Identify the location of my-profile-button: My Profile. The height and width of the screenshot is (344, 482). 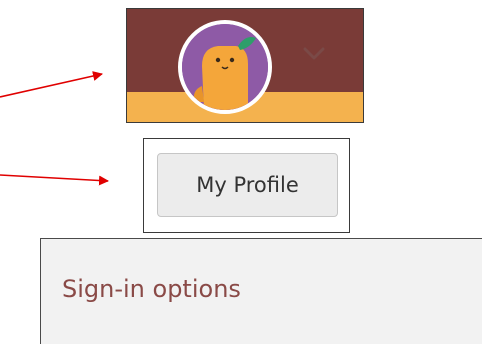
(247, 185).